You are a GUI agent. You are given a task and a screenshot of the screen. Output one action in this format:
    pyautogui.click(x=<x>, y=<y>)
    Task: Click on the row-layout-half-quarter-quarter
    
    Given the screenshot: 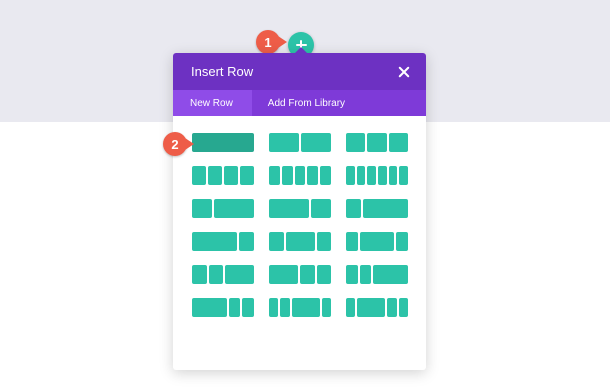 What is the action you would take?
    pyautogui.click(x=300, y=274)
    